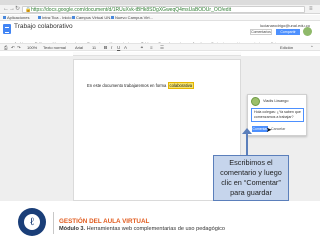 This screenshot has width=320, height=240. What do you see at coordinates (17, 9) in the screenshot?
I see `reload-icon: ↻` at bounding box center [17, 9].